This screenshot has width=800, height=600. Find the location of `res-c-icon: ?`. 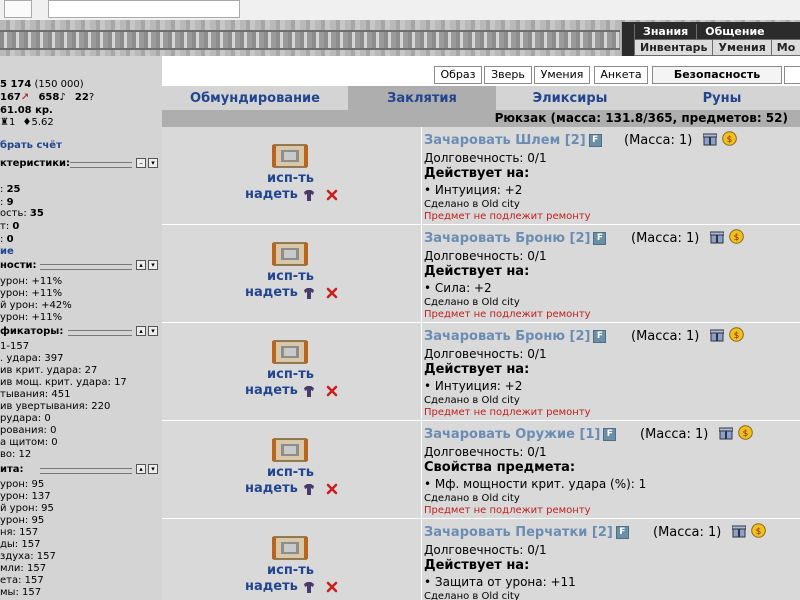

res-c-icon: ? is located at coordinates (91, 97).